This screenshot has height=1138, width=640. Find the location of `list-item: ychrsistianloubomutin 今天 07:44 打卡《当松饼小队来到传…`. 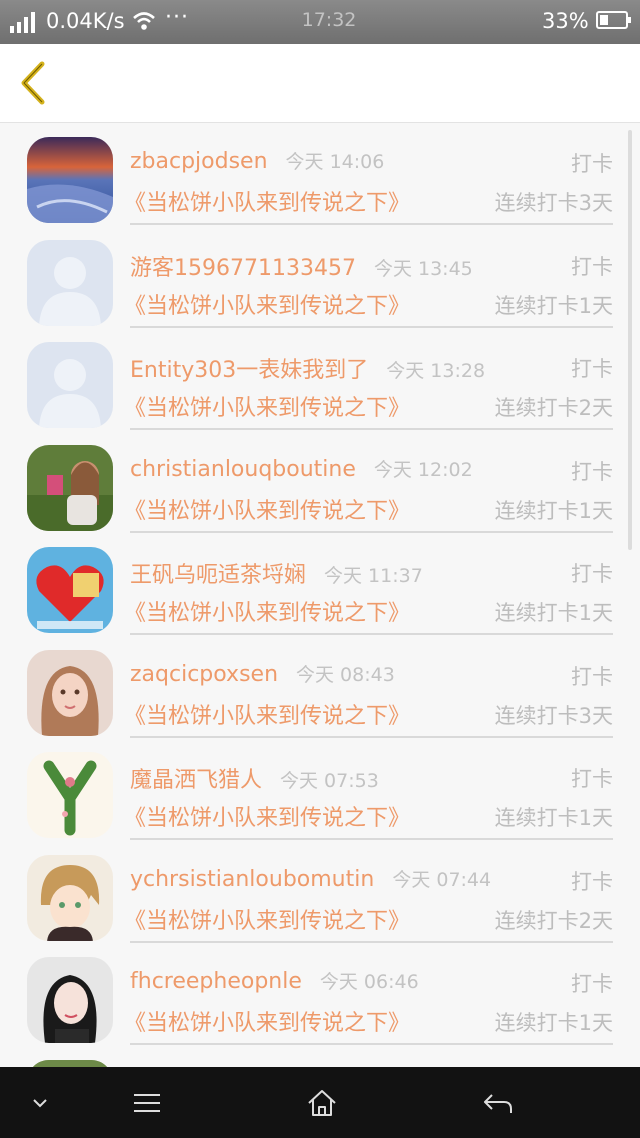

list-item: ychrsistianloubomutin 今天 07:44 打卡《当松饼小队来到传… is located at coordinates (320, 899).